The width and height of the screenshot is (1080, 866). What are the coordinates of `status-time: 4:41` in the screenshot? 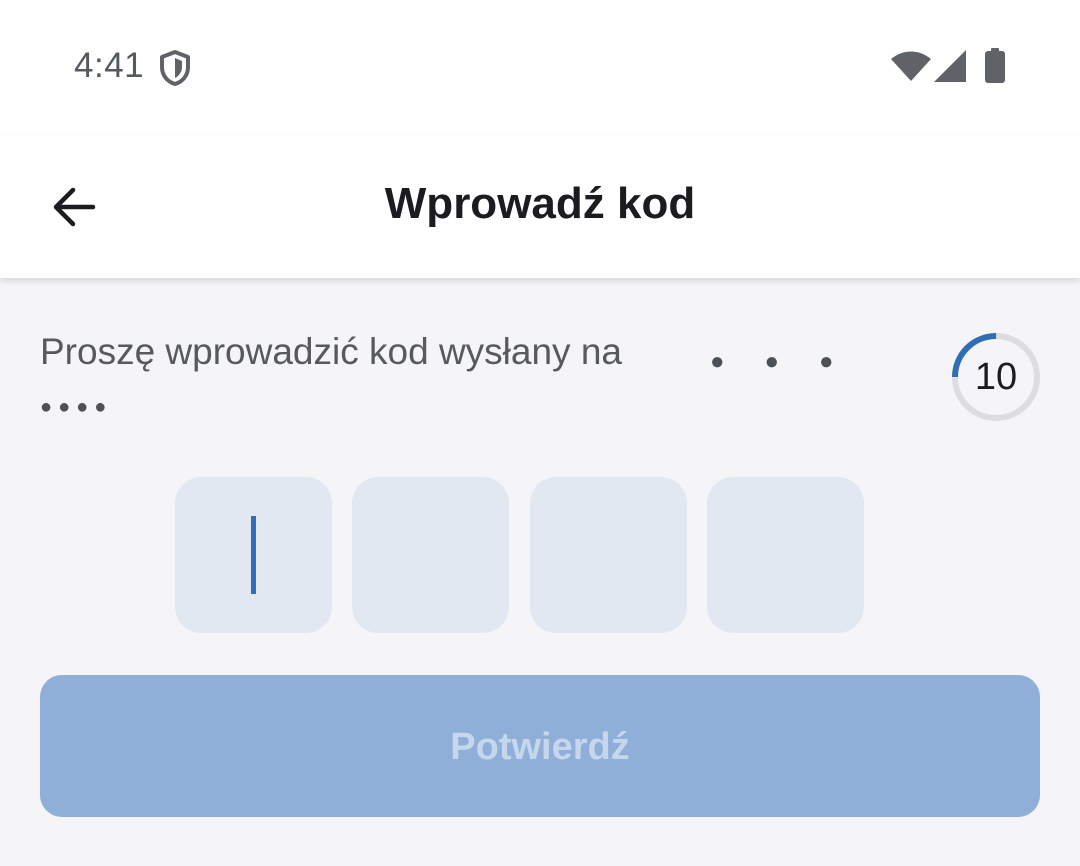 It's located at (109, 65).